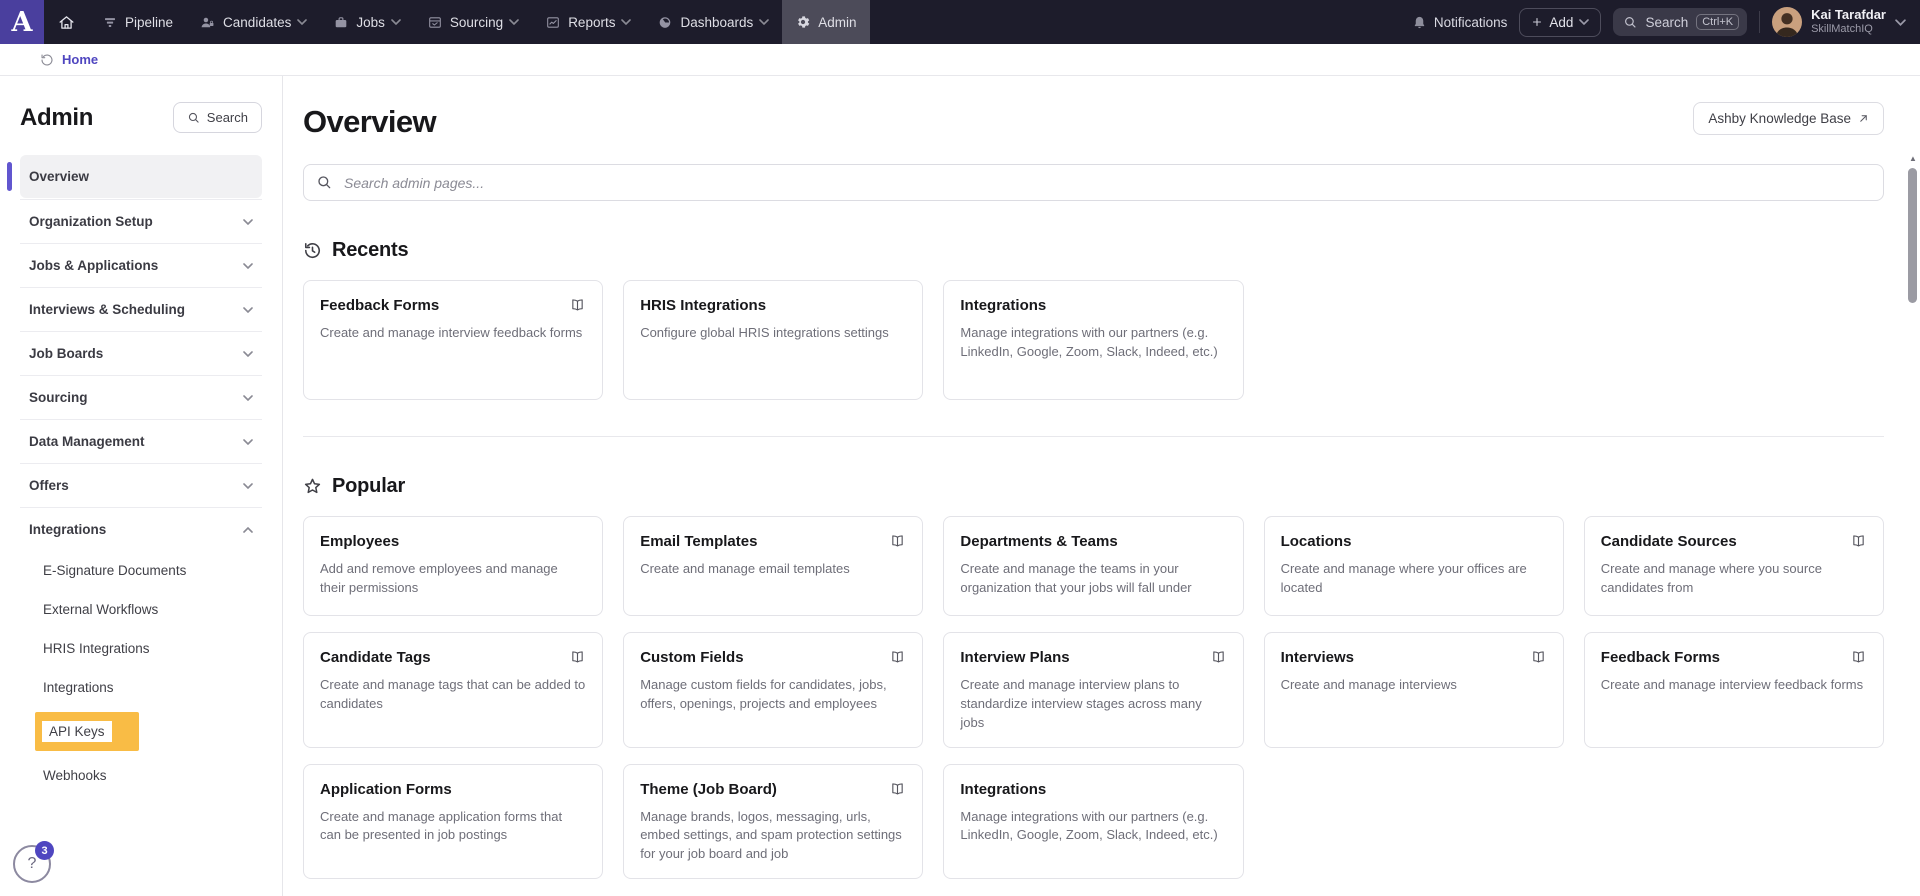  What do you see at coordinates (1470, 22) in the screenshot?
I see `notifications-label: Notifications` at bounding box center [1470, 22].